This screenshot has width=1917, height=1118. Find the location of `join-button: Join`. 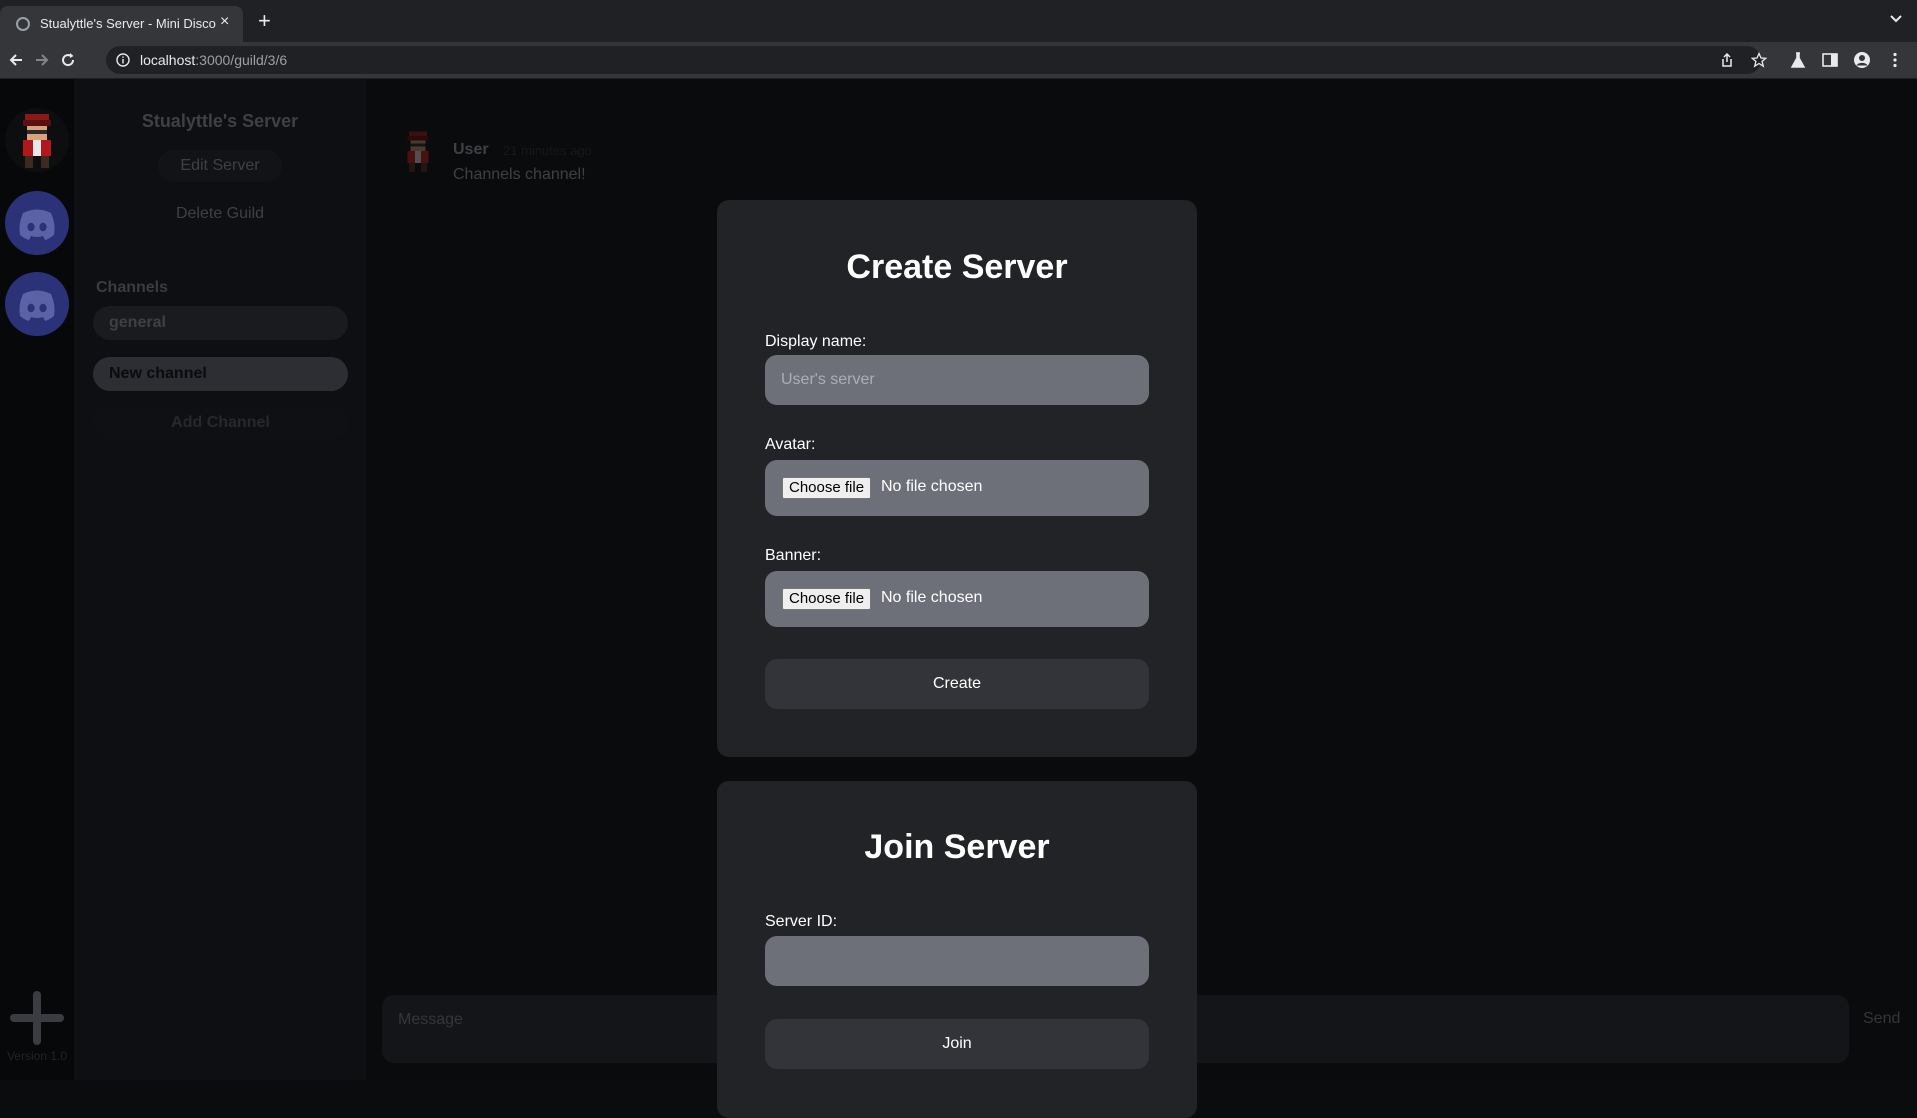

join-button: Join is located at coordinates (957, 1044).